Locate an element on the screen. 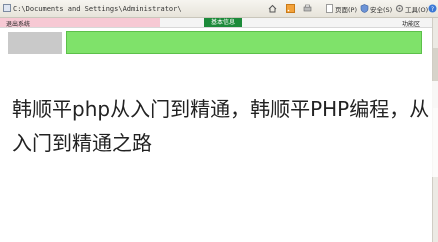 Image resolution: width=438 pixels, height=242 pixels. print-icon is located at coordinates (307, 8).